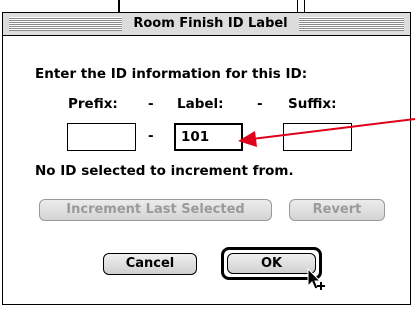 This screenshot has width=416, height=309. What do you see at coordinates (164, 171) in the screenshot?
I see `status-text: No ID selected to increment from.` at bounding box center [164, 171].